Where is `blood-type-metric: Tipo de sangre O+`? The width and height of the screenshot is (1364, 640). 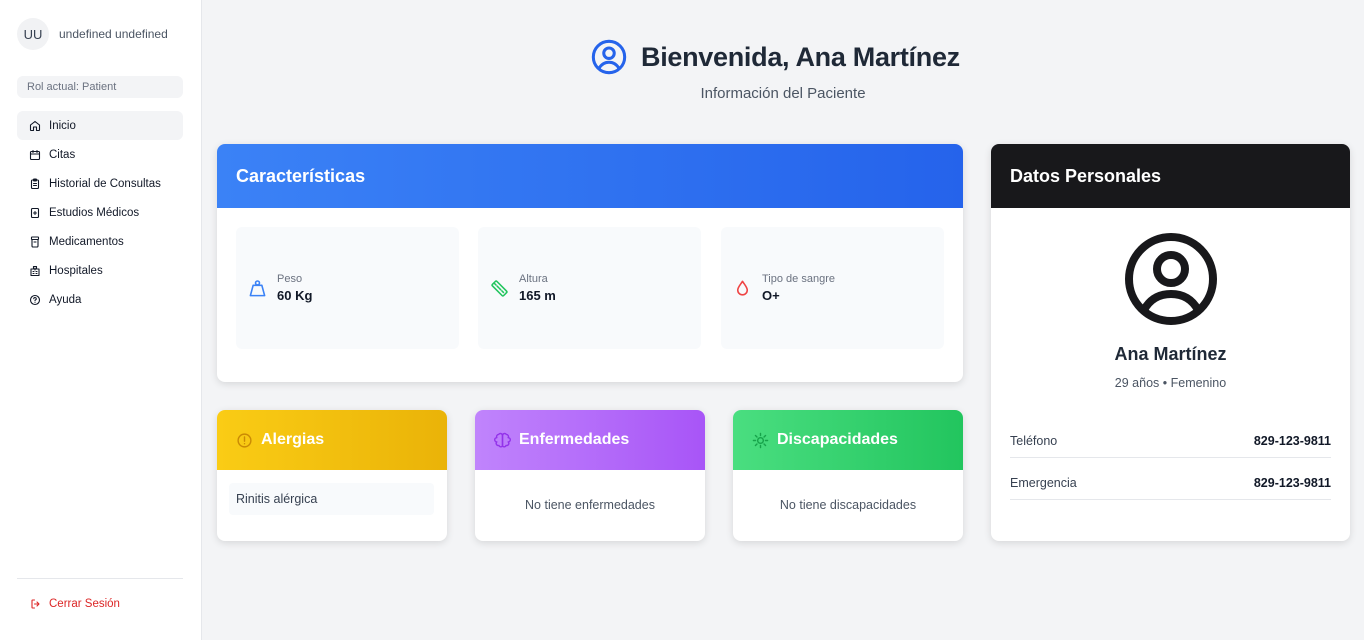 blood-type-metric: Tipo de sangre O+ is located at coordinates (832, 288).